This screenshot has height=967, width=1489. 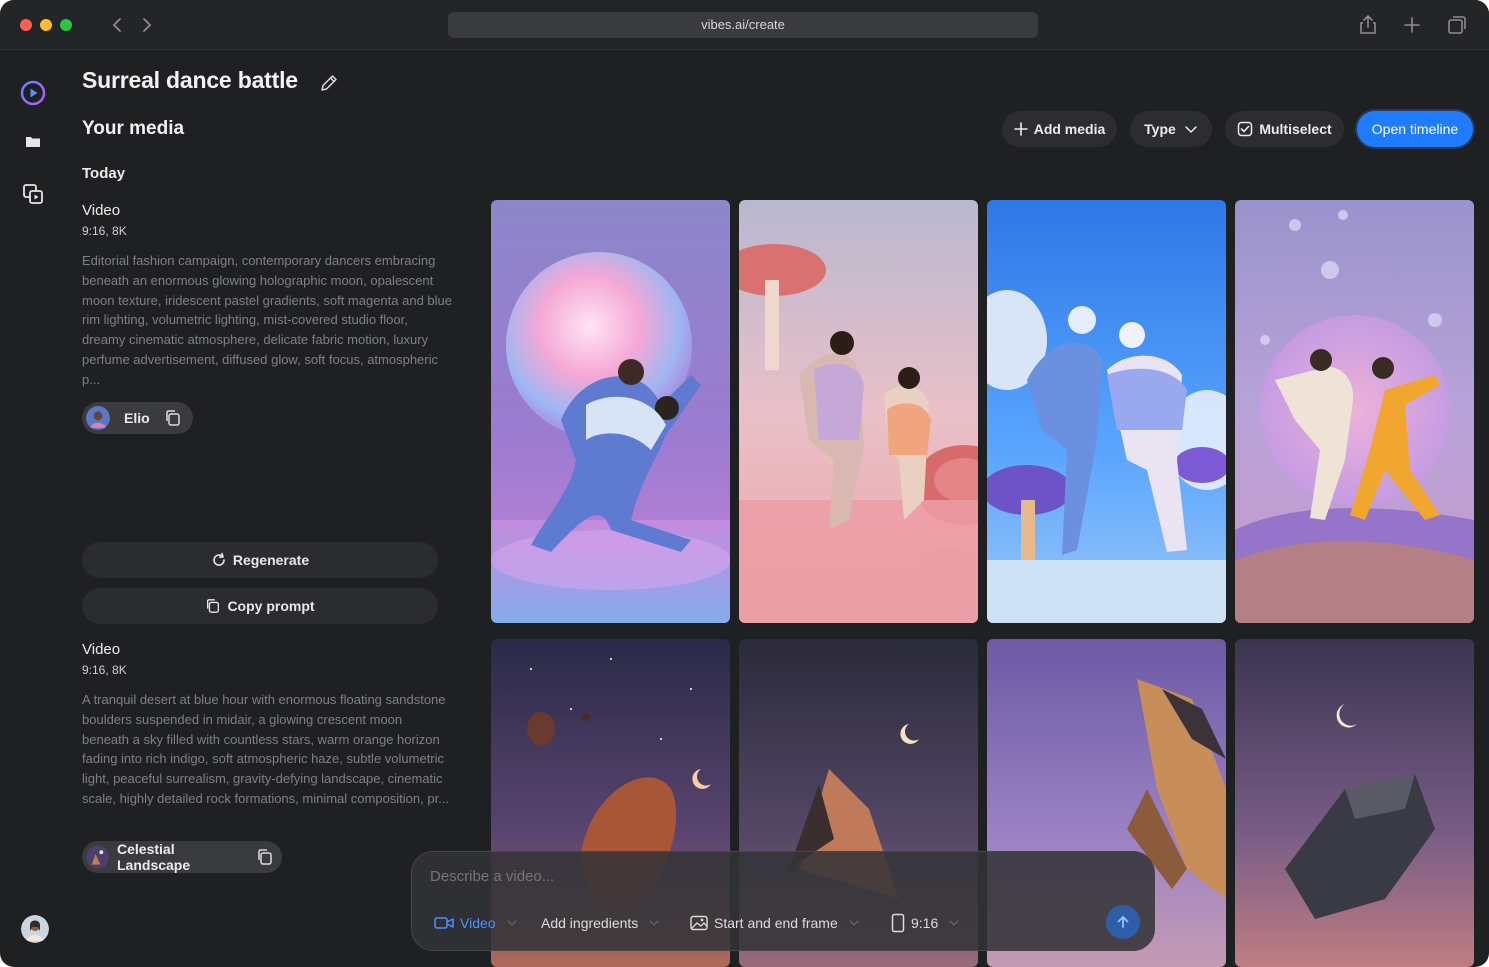 What do you see at coordinates (699, 923) in the screenshot?
I see `image-icon` at bounding box center [699, 923].